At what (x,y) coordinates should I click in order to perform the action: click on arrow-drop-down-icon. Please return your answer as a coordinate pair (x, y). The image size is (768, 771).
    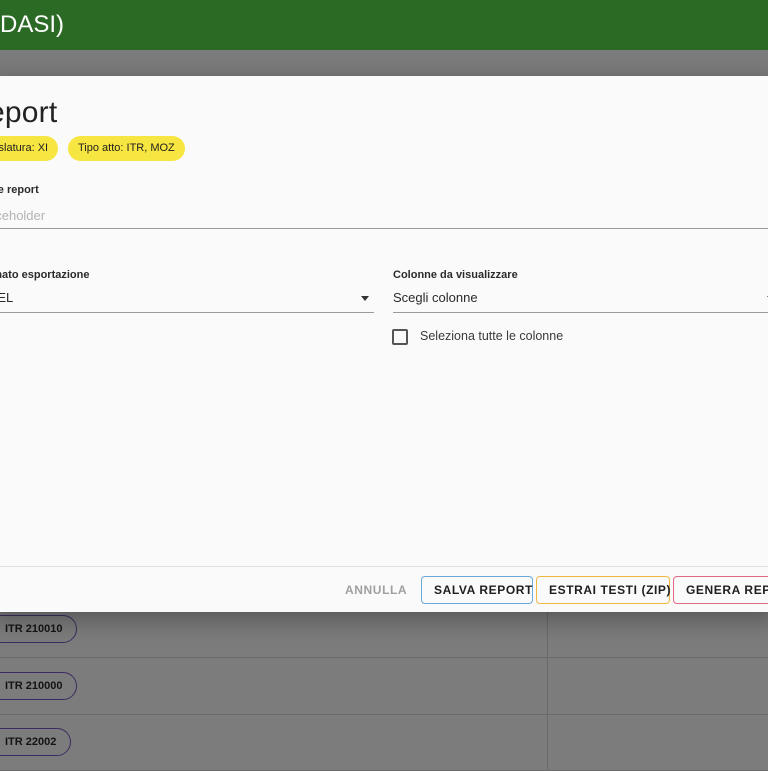
    Looking at the image, I should click on (365, 298).